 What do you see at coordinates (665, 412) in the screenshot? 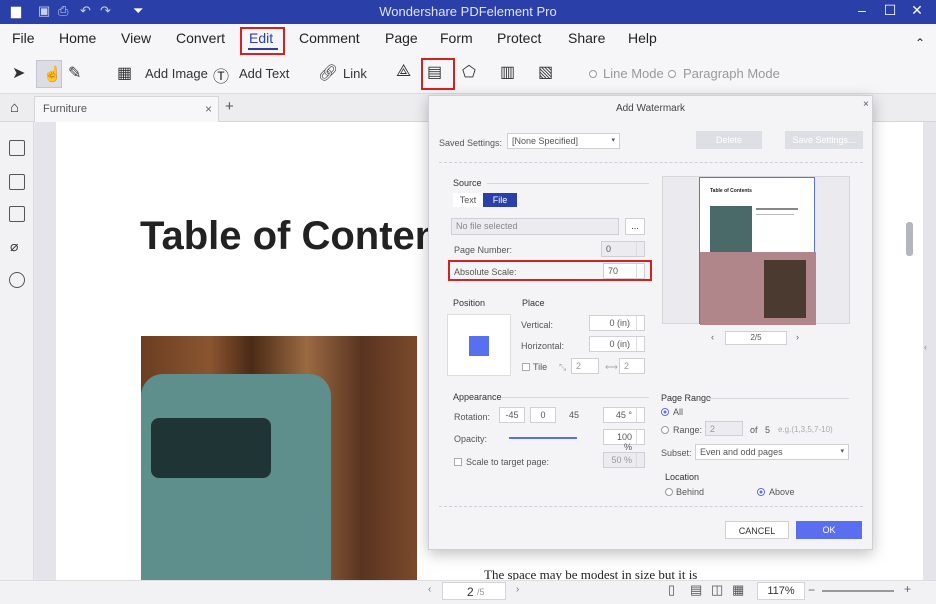
I see `all-pages-radio` at bounding box center [665, 412].